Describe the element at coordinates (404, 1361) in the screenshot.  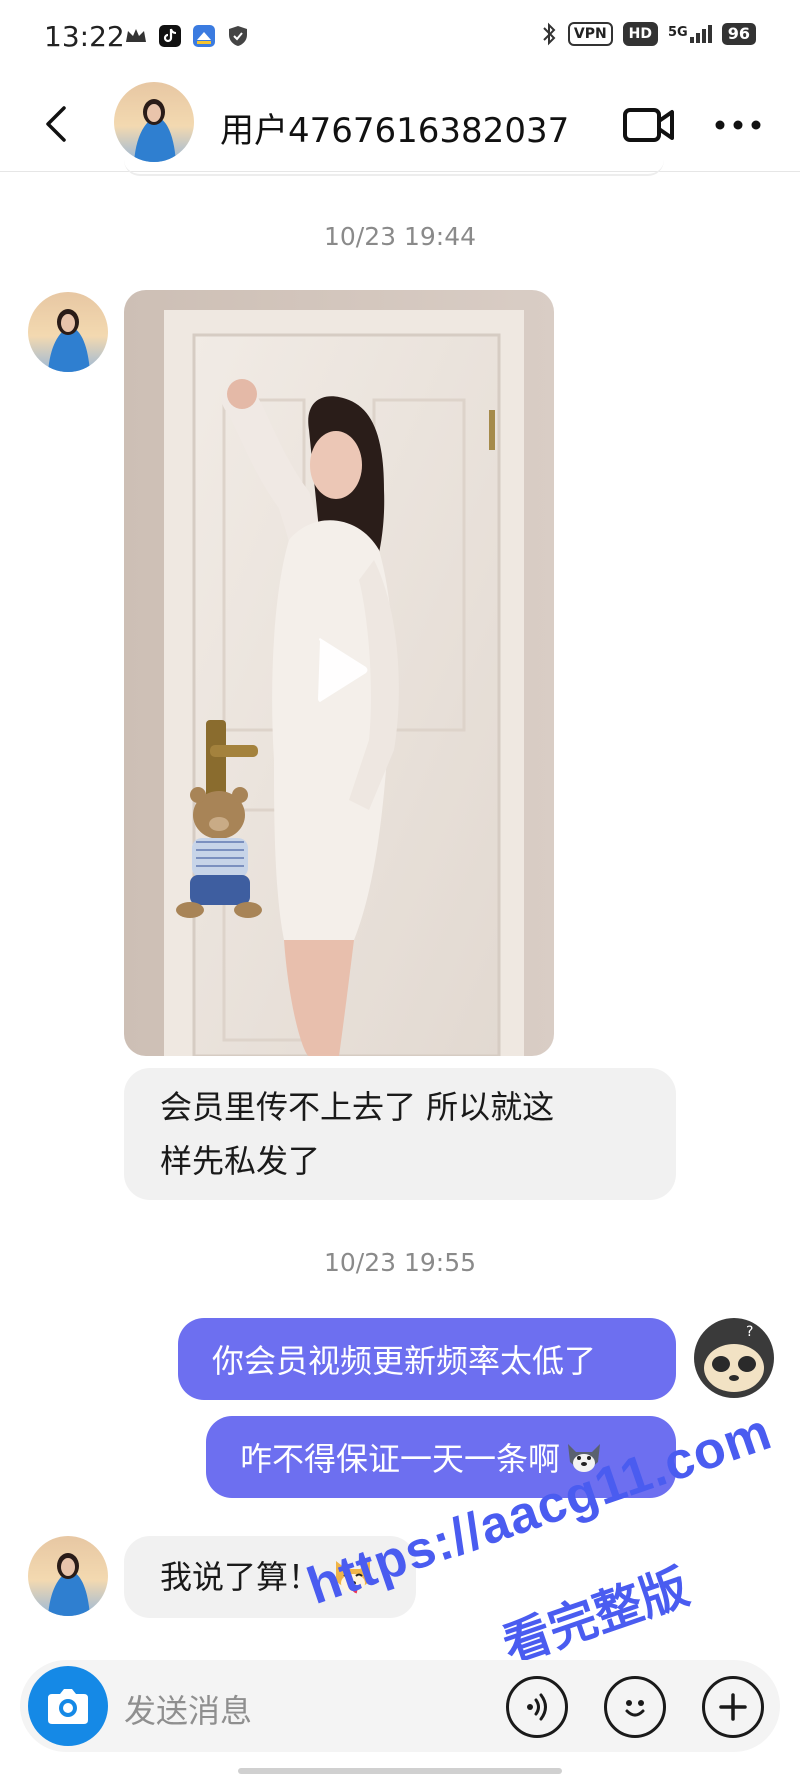
I see `message-text: 你会员视频更新频率太低了` at that location.